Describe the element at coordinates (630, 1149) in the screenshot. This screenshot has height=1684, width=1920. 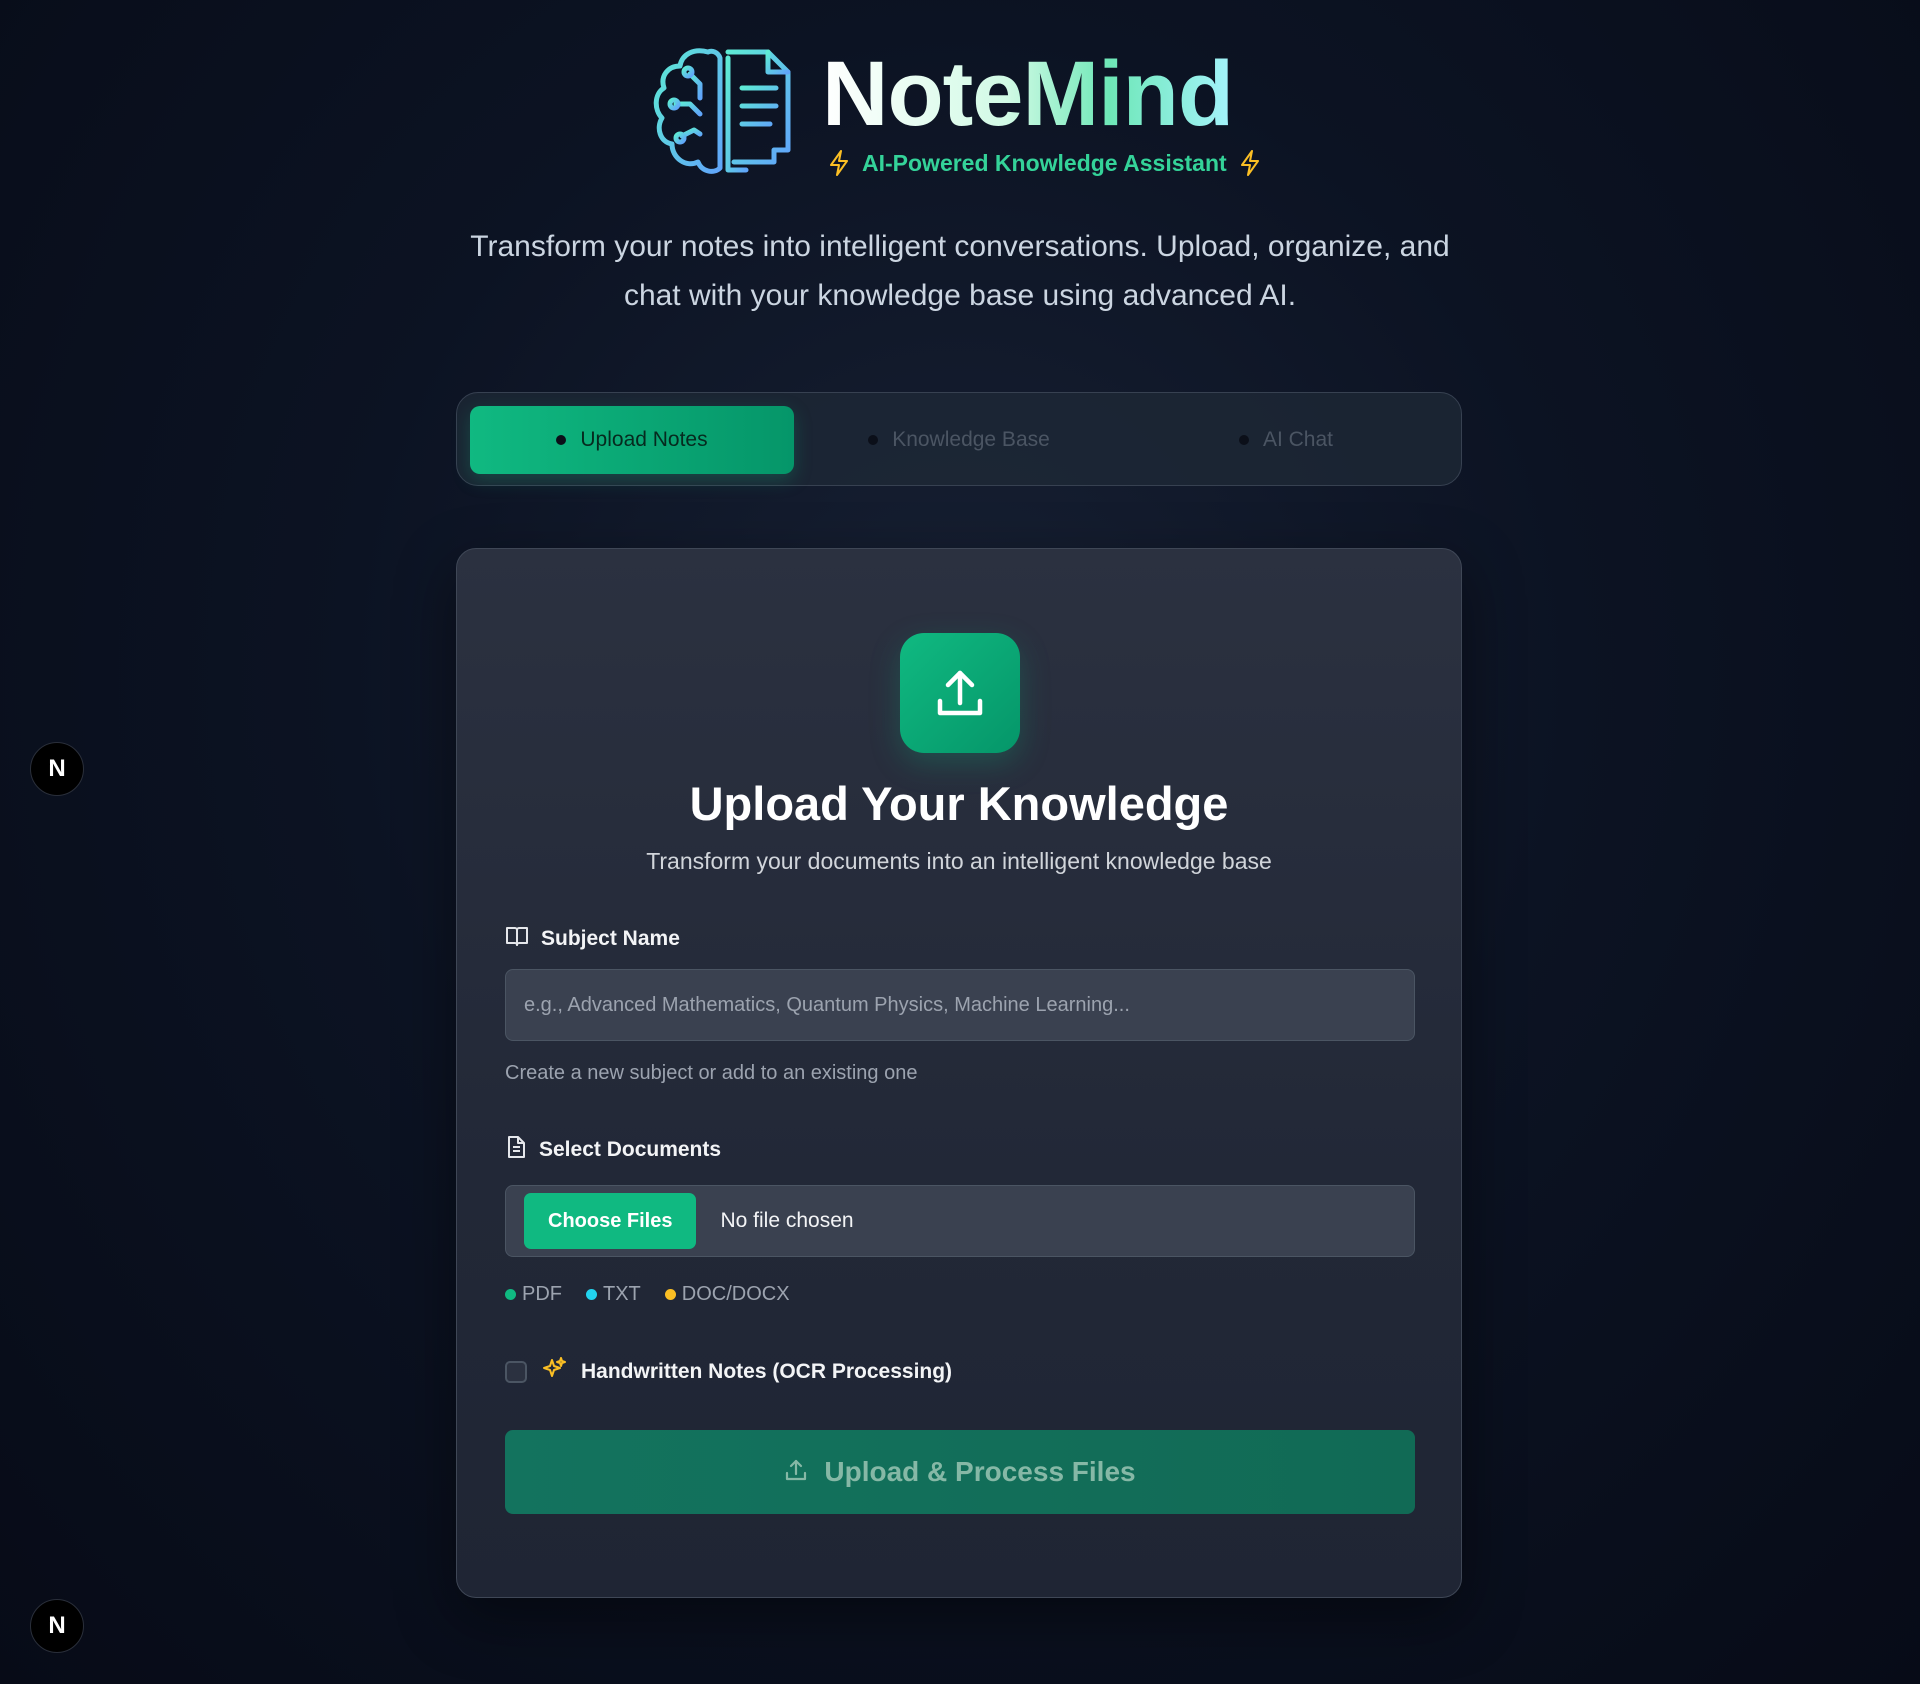
I see `select-documents-label-text: Select Documents` at that location.